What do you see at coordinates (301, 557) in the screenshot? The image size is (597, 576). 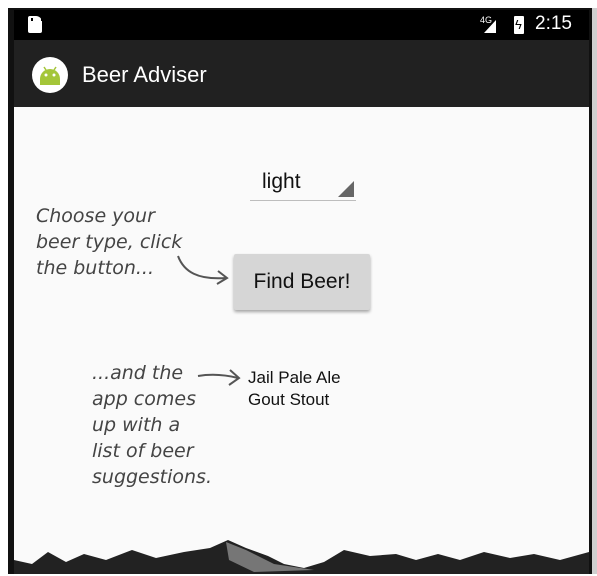 I see `torn-edge-decoration` at bounding box center [301, 557].